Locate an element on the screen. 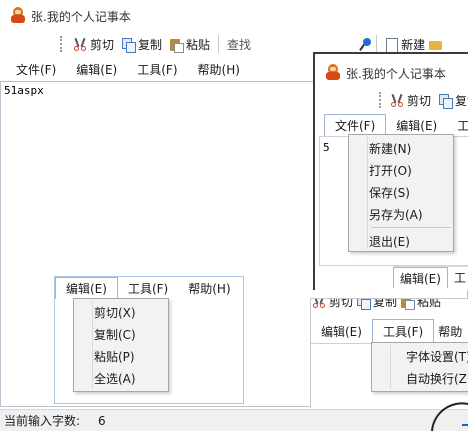 This screenshot has width=468, height=431. menu-edit-bottom: 编辑(E) is located at coordinates (420, 277).